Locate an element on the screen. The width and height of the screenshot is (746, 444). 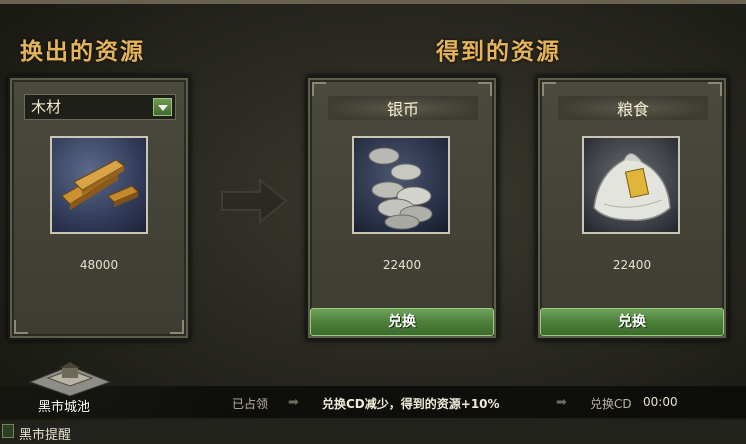
cd-timer: 00:00 is located at coordinates (660, 402).